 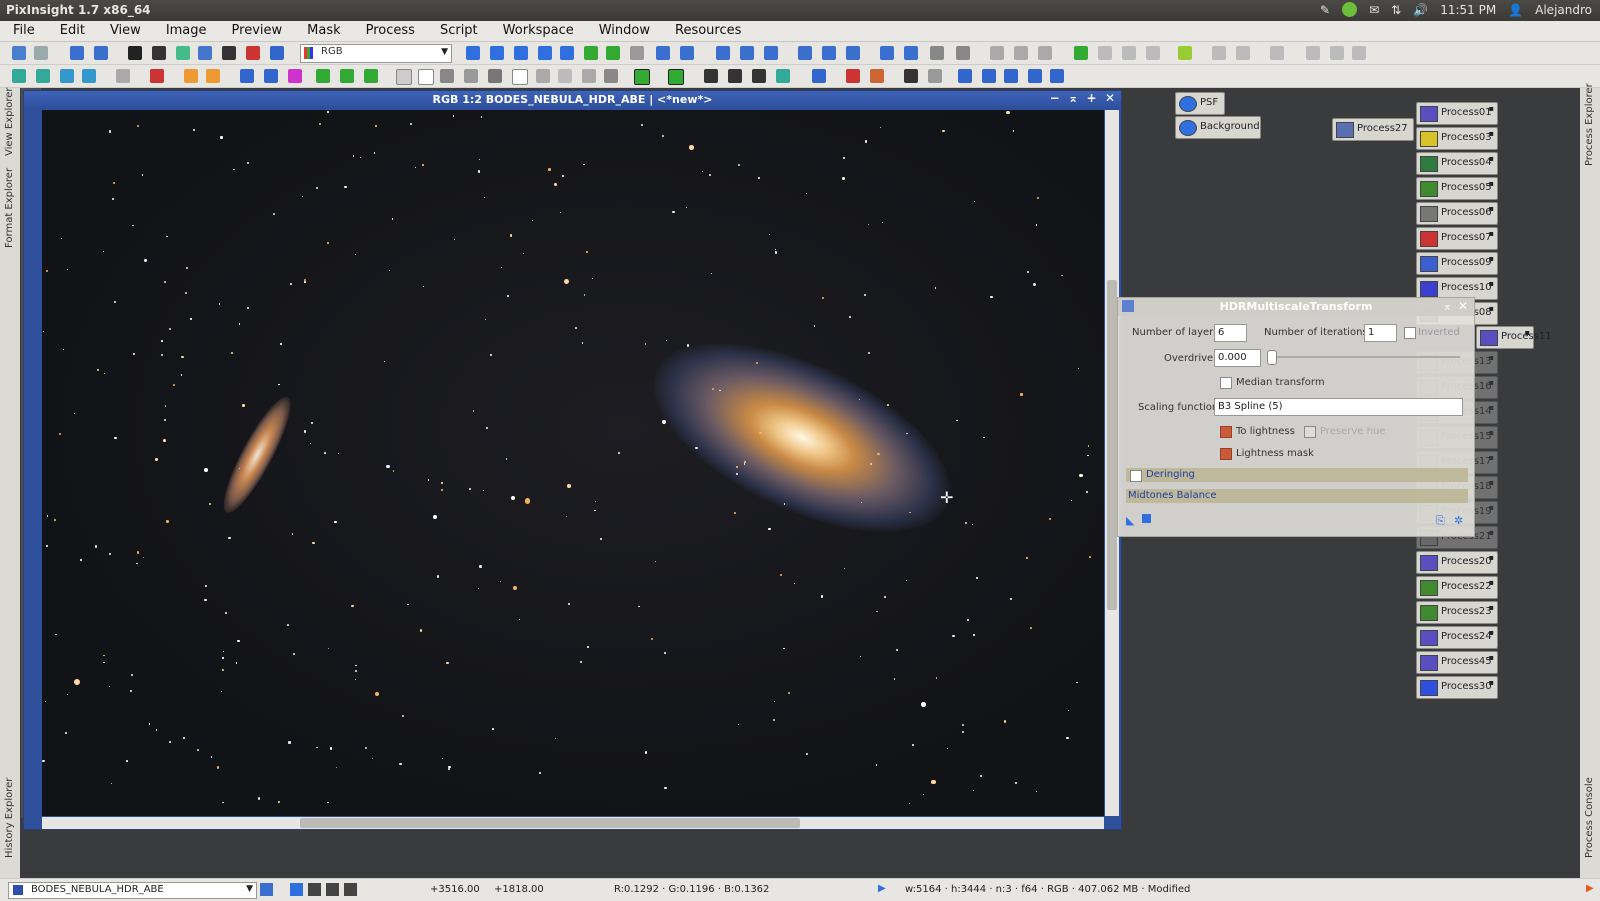 I want to click on color-mode-select: RGB ▼, so click(x=376, y=53).